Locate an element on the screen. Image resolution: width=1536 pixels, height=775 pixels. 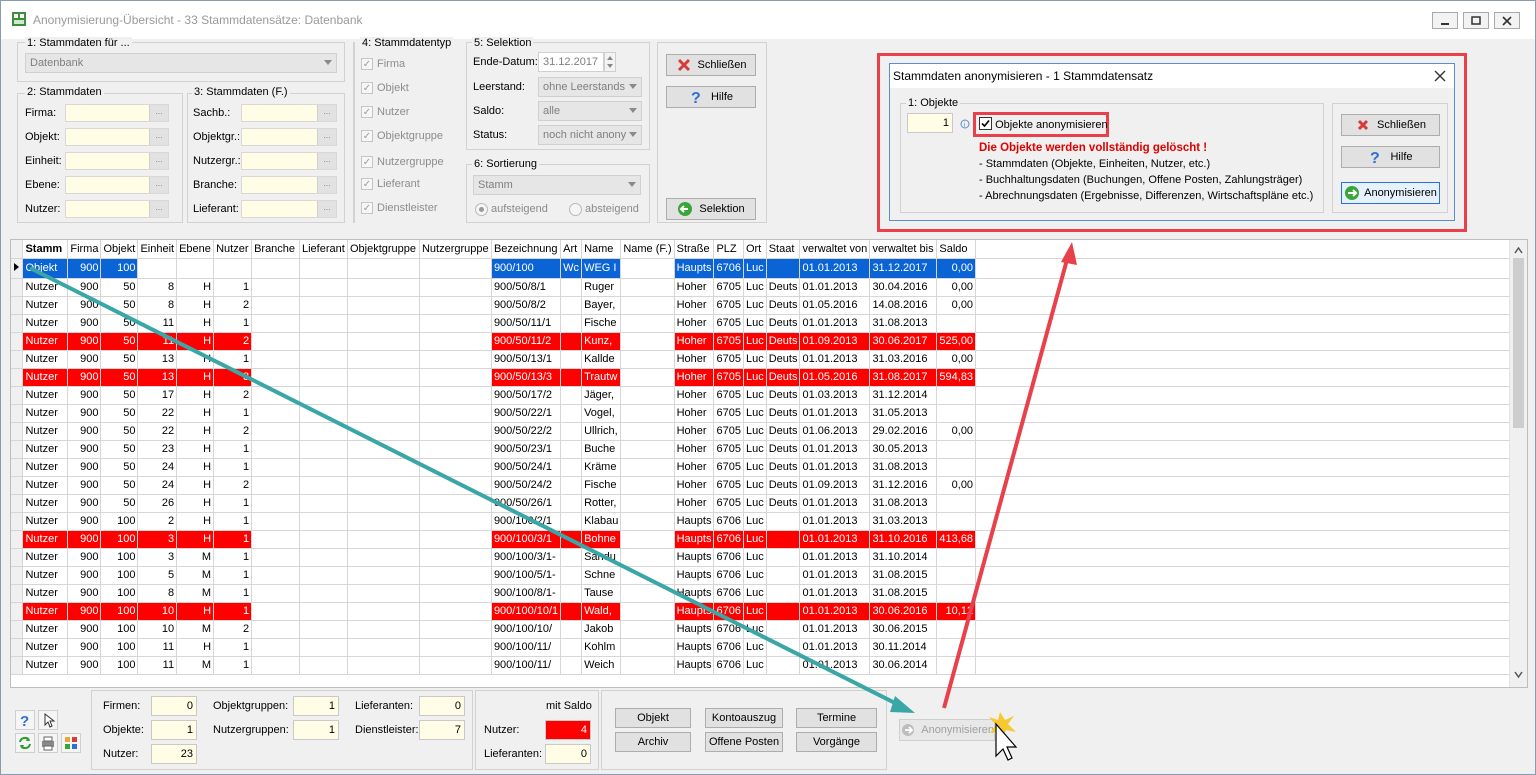
arrow-right-icon is located at coordinates (1352, 193).